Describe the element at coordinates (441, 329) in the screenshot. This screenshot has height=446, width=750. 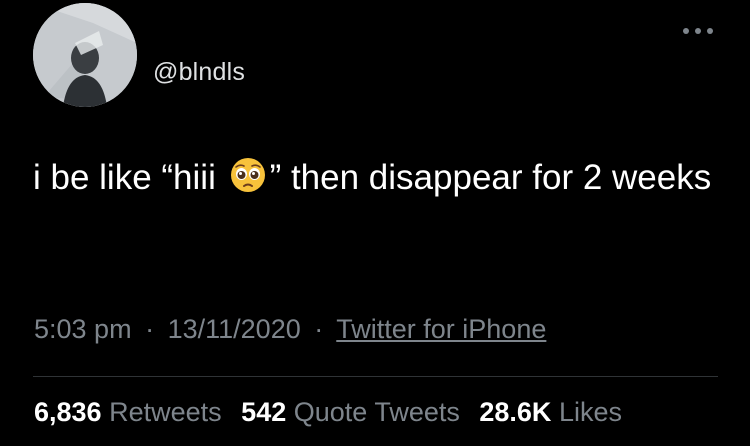
I see `tweet-source-link: Twitter for iPhone` at that location.